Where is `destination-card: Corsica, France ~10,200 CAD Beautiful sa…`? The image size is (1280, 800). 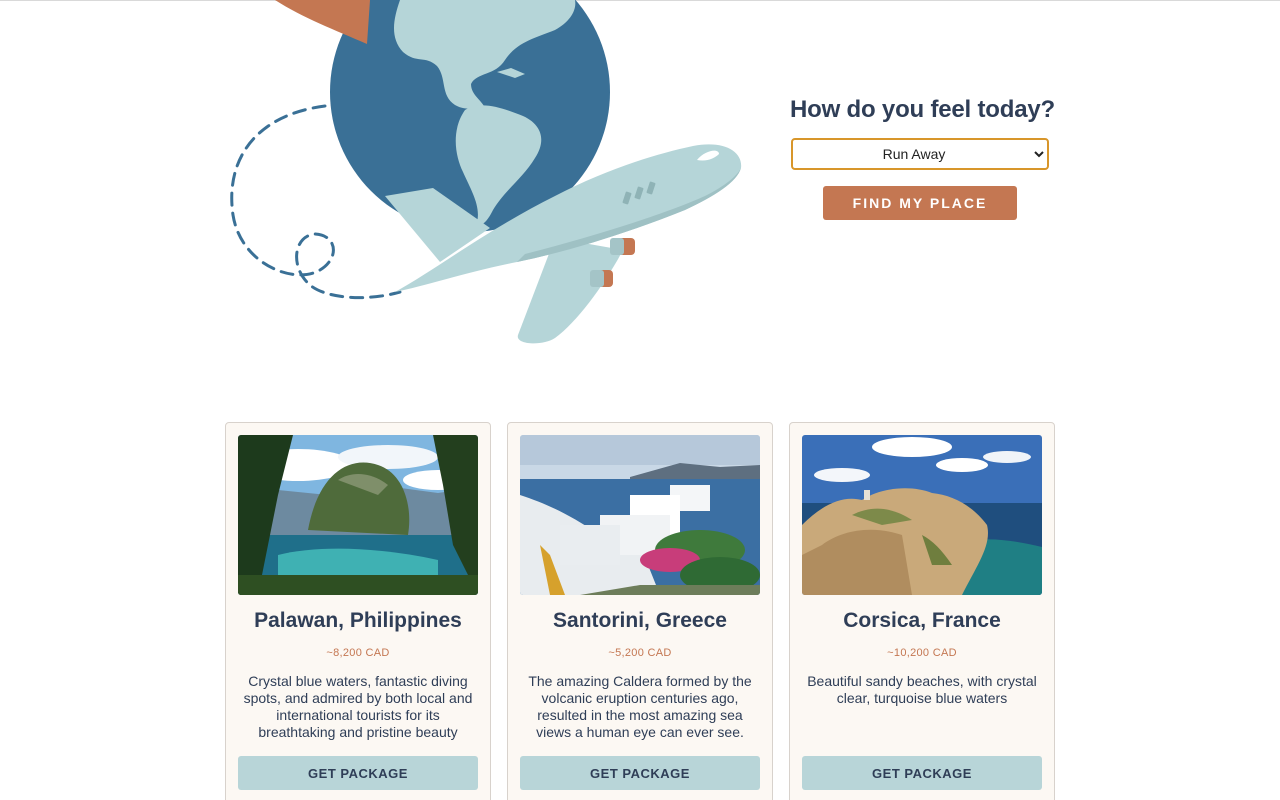
destination-card: Corsica, France ~10,200 CAD Beautiful sa… is located at coordinates (922, 611).